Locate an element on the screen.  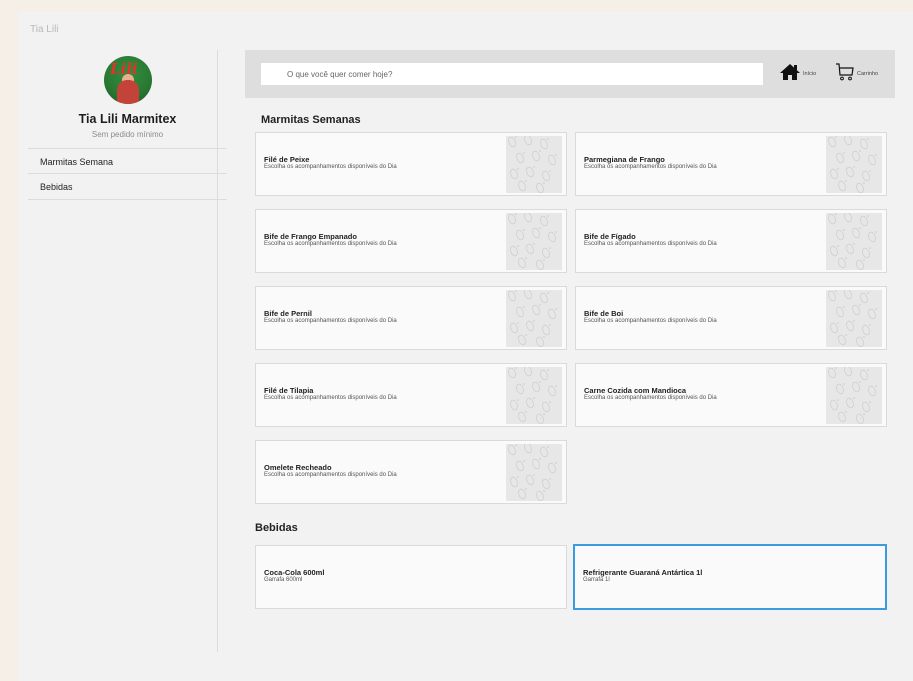
store-subtitle: Sem pedido mínimo is located at coordinates (127, 134).